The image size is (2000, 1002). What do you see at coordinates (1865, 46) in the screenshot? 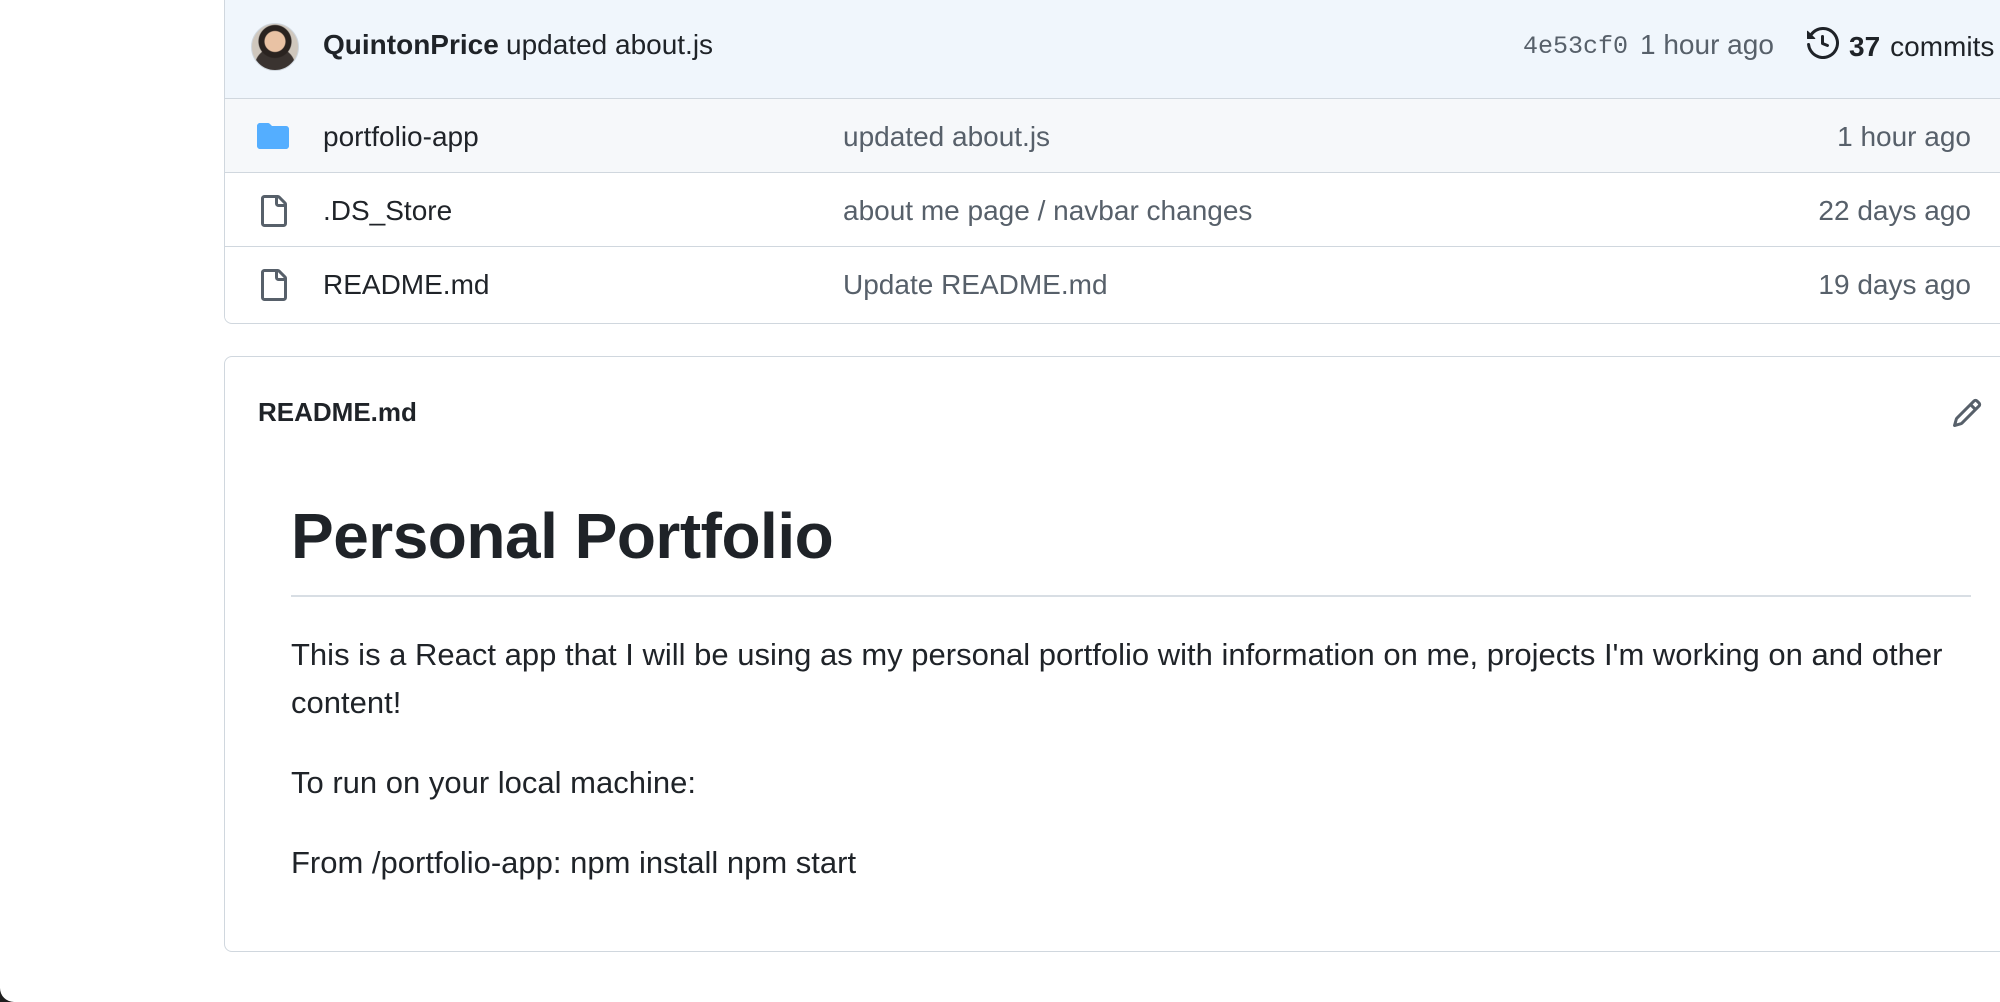
I see `commit-count: 37` at bounding box center [1865, 46].